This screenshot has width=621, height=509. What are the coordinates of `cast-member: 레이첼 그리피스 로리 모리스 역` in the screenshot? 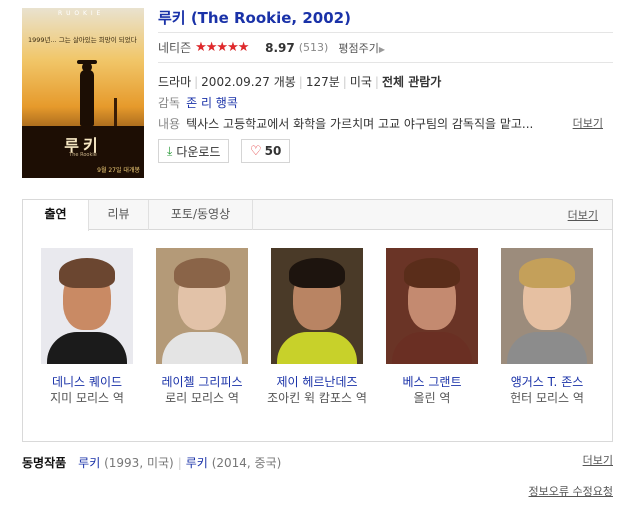 It's located at (202, 327).